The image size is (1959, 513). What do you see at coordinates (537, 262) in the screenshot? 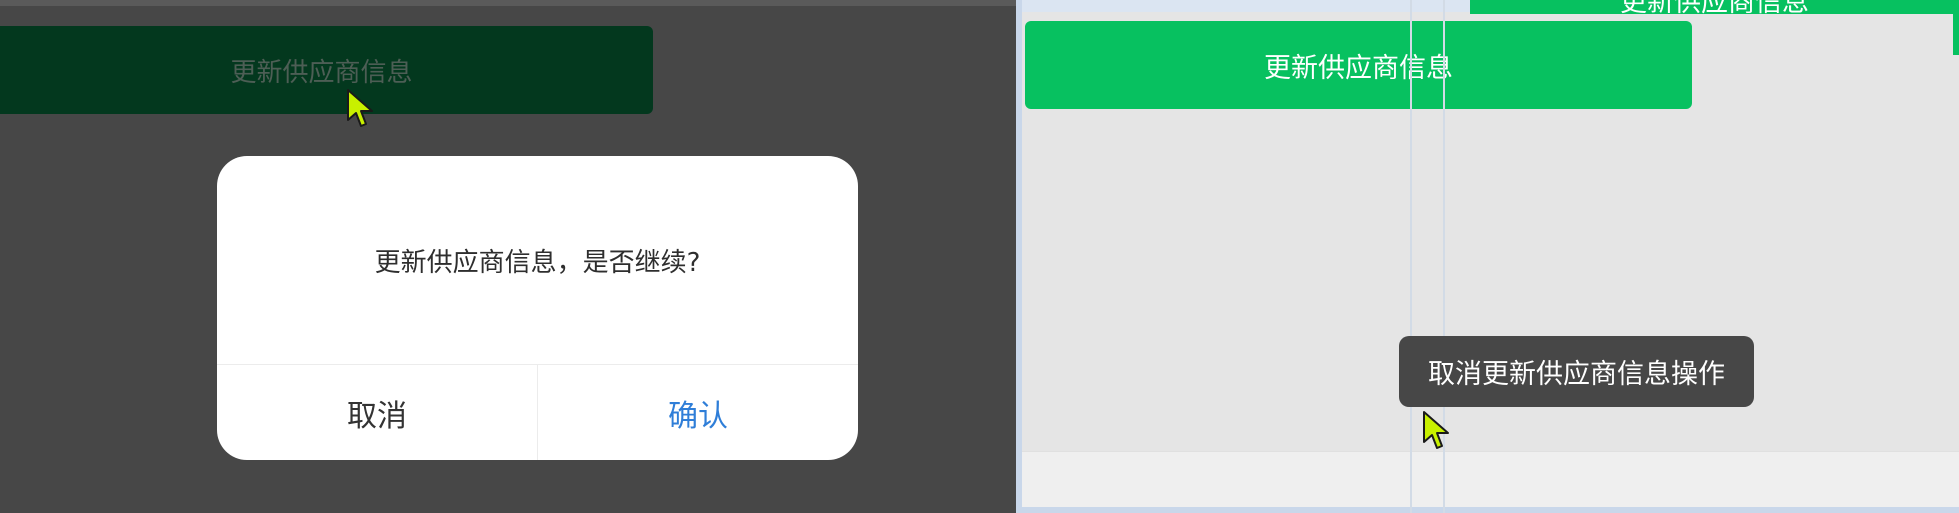
I see `dialog-message: 更新供应商信息，是否继续?` at bounding box center [537, 262].